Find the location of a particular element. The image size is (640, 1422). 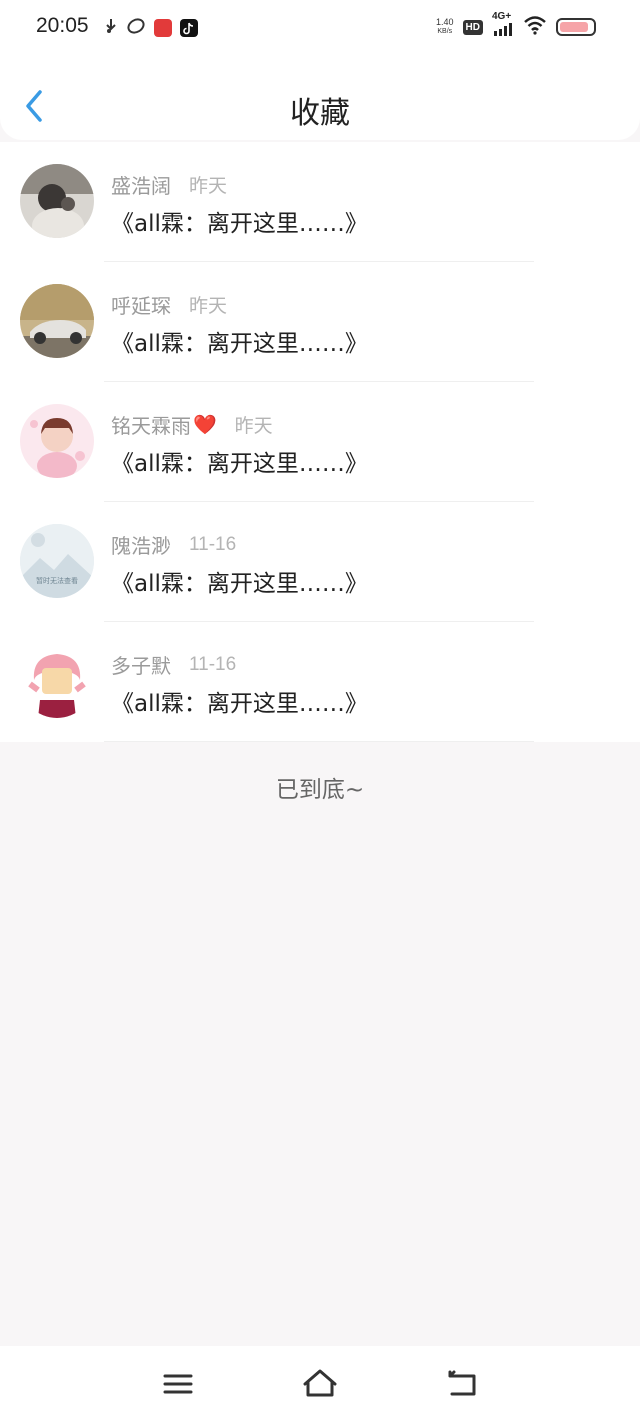

battery-icon is located at coordinates (576, 27).